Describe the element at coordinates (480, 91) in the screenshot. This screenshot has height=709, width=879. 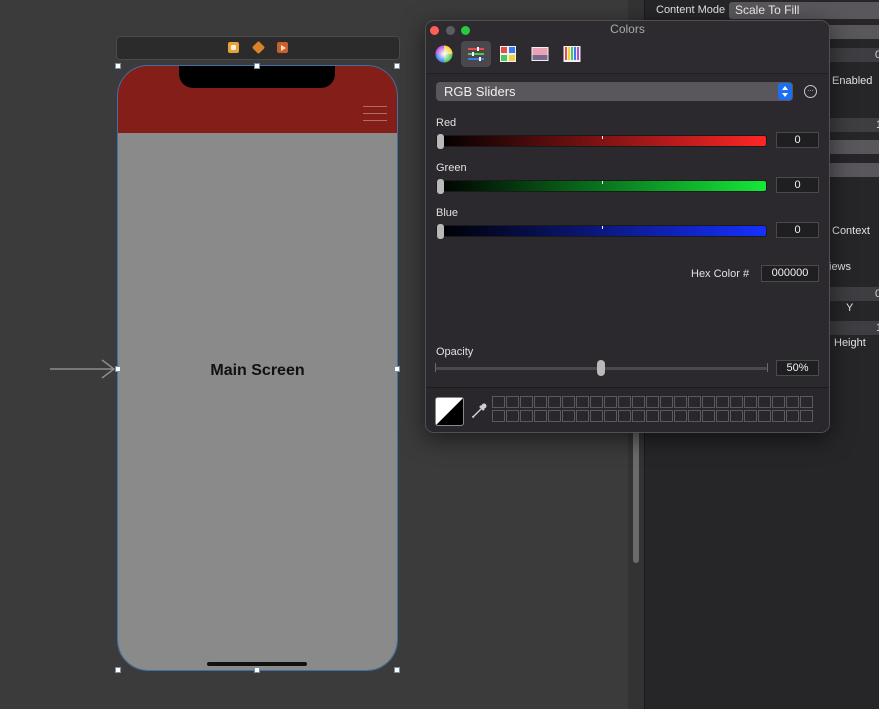
I see `slider-mode-label: RGB Sliders` at that location.